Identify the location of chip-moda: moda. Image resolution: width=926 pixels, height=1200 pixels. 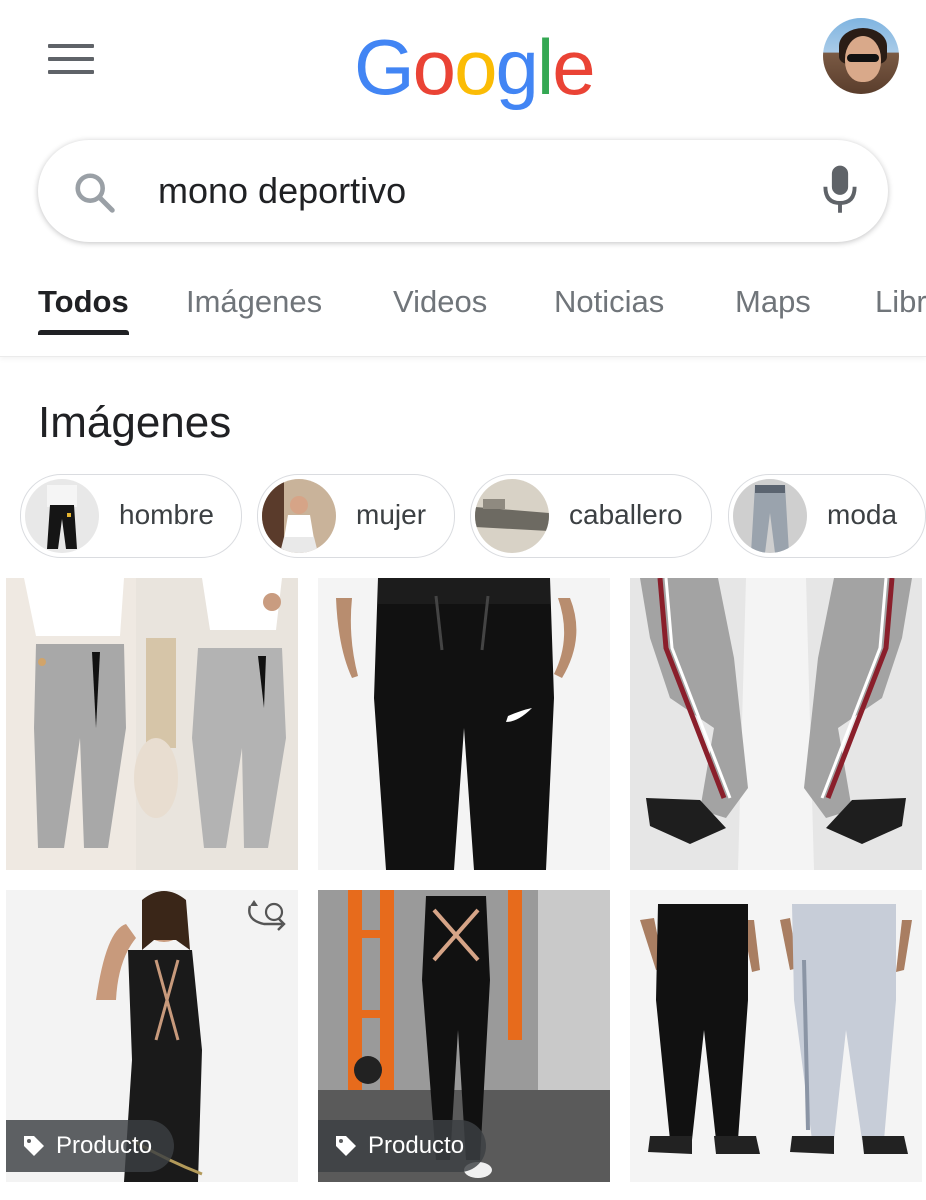
(827, 516).